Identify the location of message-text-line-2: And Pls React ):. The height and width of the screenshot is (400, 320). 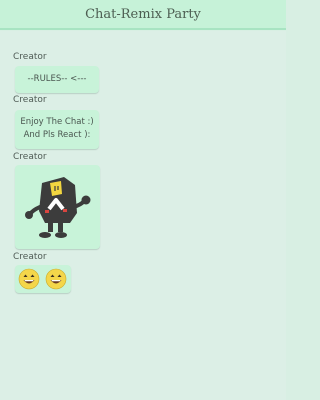
(57, 135).